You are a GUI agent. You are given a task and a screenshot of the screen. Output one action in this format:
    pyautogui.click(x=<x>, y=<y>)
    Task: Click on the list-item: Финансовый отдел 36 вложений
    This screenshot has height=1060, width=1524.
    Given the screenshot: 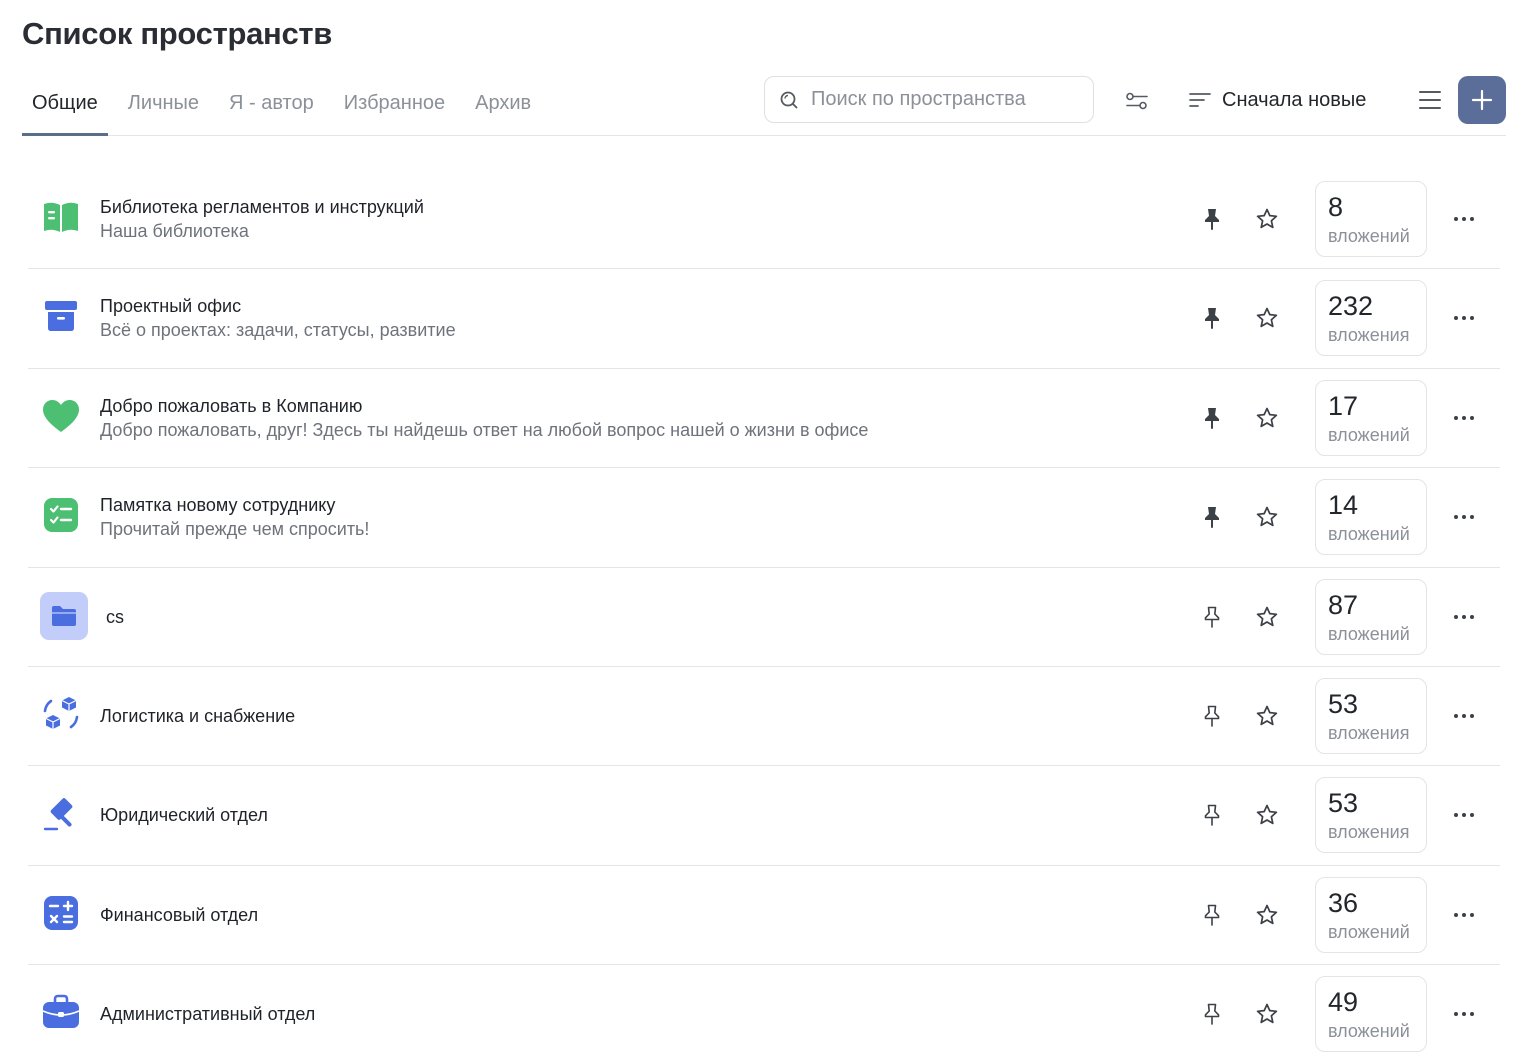 What is the action you would take?
    pyautogui.click(x=764, y=916)
    